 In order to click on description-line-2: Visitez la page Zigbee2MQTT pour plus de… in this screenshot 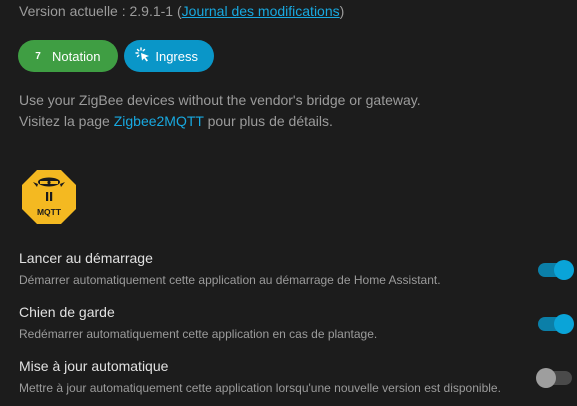, I will do `click(220, 121)`.